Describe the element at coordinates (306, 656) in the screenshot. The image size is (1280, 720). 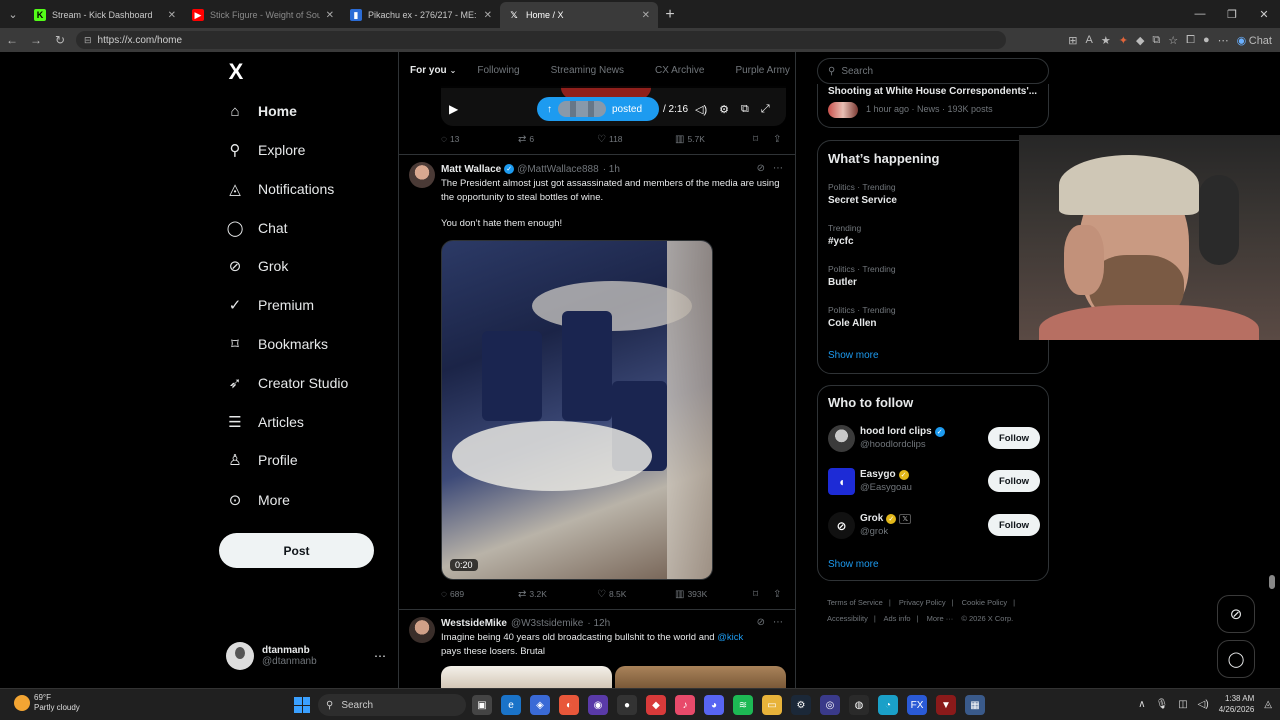
I see `account-switcher: dtanmanb @dtanmanb ⋯` at that location.